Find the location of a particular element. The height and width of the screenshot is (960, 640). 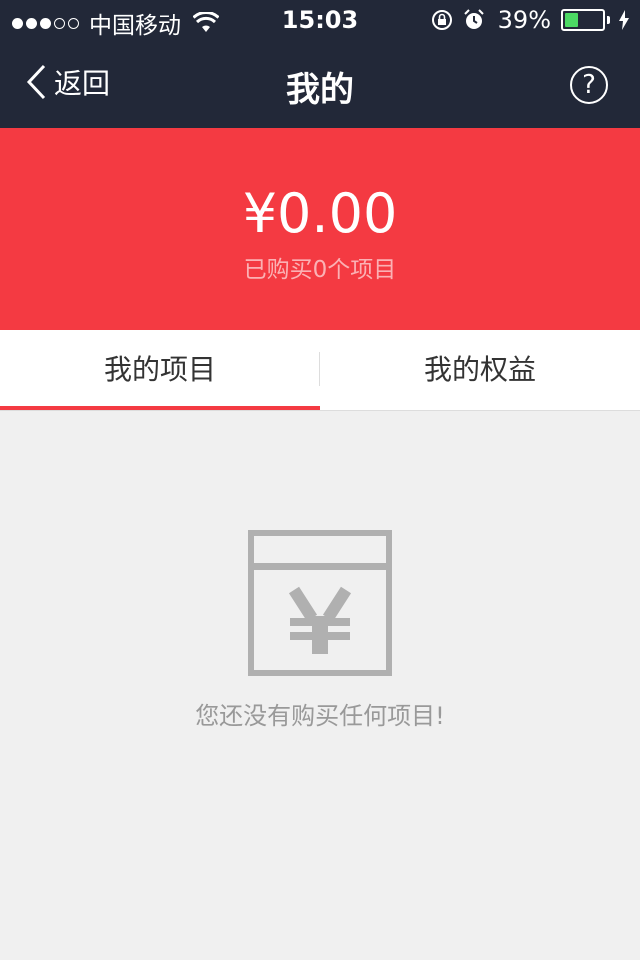

purchased-count: 已购买0个项目 is located at coordinates (320, 270).